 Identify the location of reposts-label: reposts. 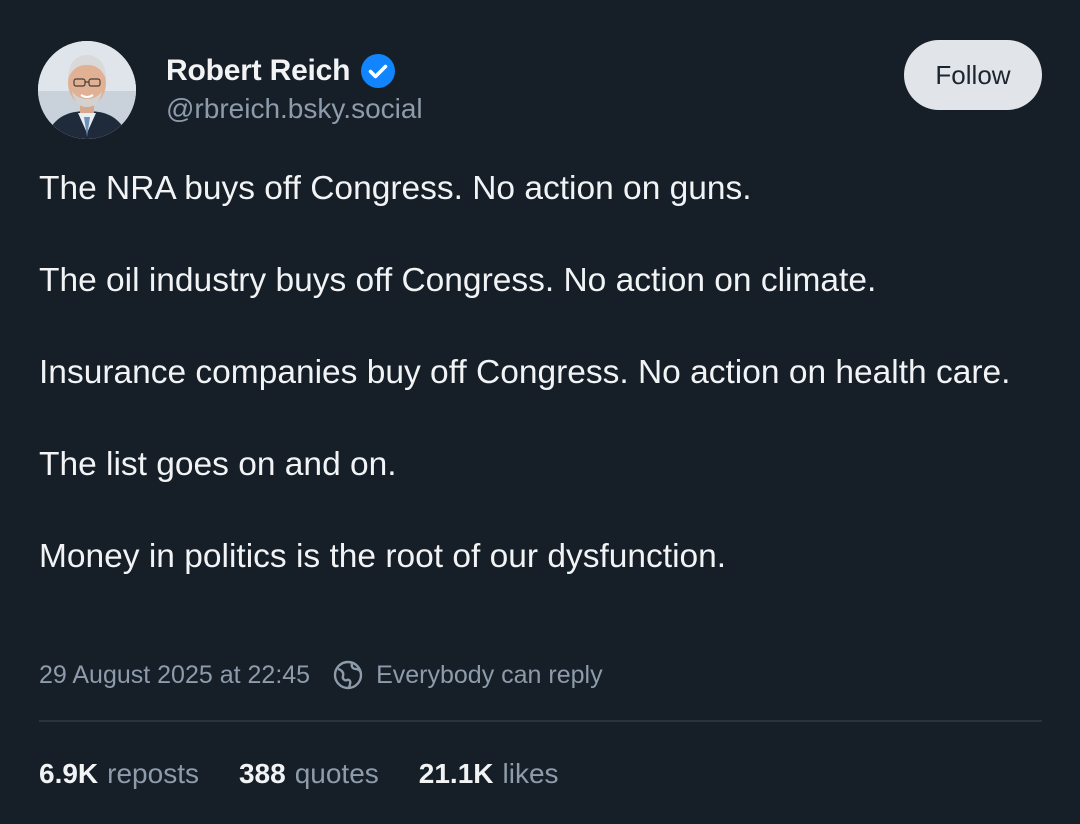
(153, 773).